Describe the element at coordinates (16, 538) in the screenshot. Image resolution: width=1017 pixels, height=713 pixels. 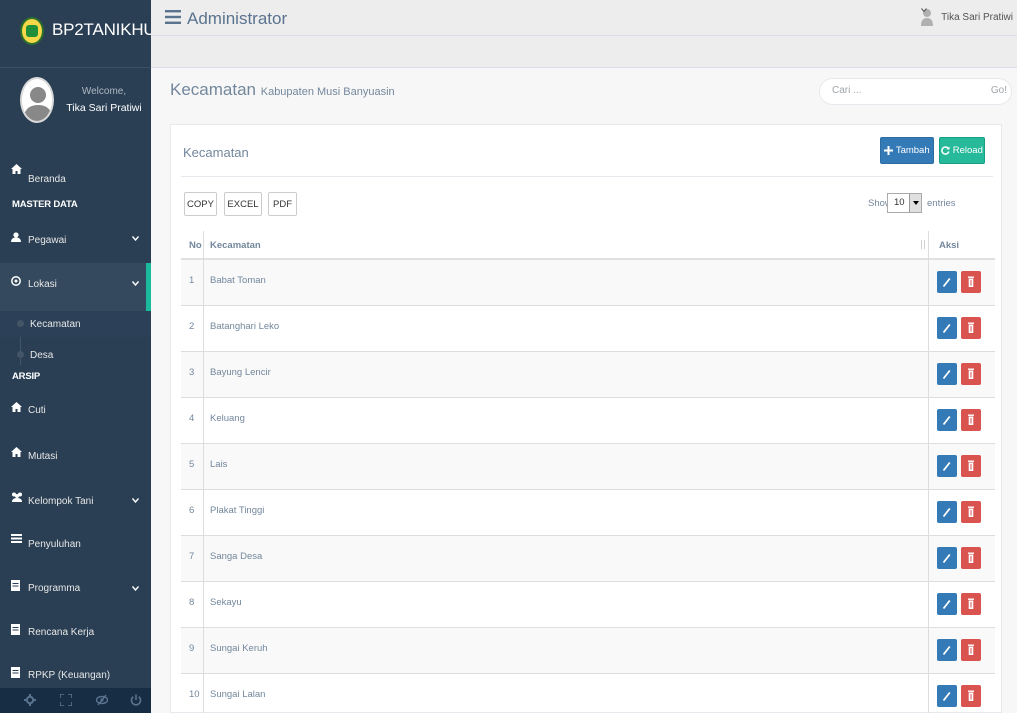
I see `list-icon` at that location.